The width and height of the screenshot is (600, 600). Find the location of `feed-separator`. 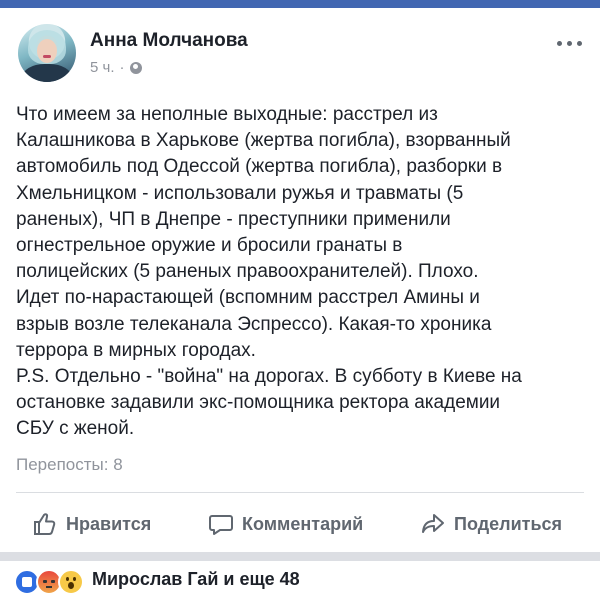

feed-separator is located at coordinates (300, 556).